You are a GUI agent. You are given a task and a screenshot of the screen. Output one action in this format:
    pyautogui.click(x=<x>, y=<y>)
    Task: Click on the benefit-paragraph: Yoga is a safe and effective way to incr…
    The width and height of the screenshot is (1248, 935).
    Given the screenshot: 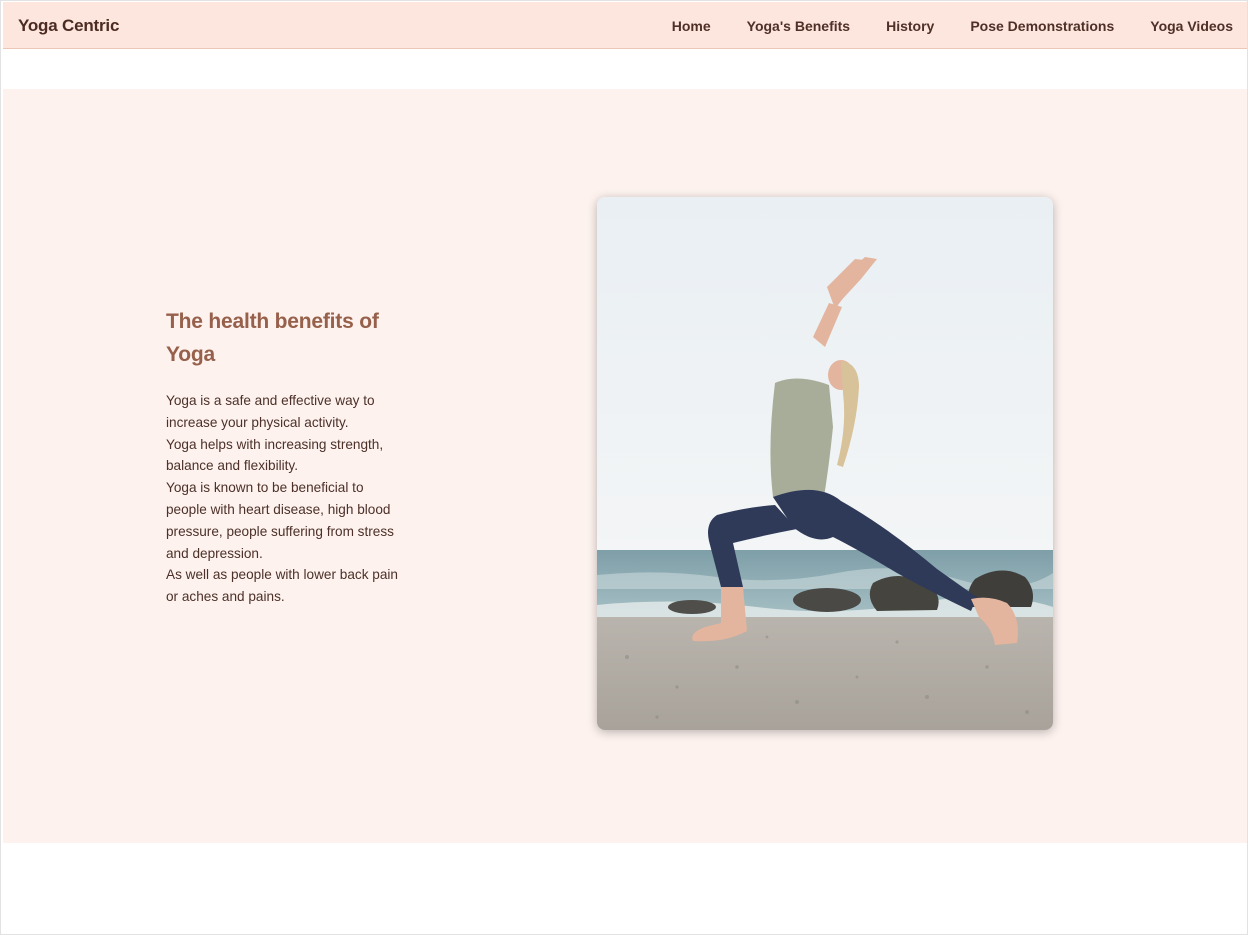 What is the action you would take?
    pyautogui.click(x=270, y=411)
    